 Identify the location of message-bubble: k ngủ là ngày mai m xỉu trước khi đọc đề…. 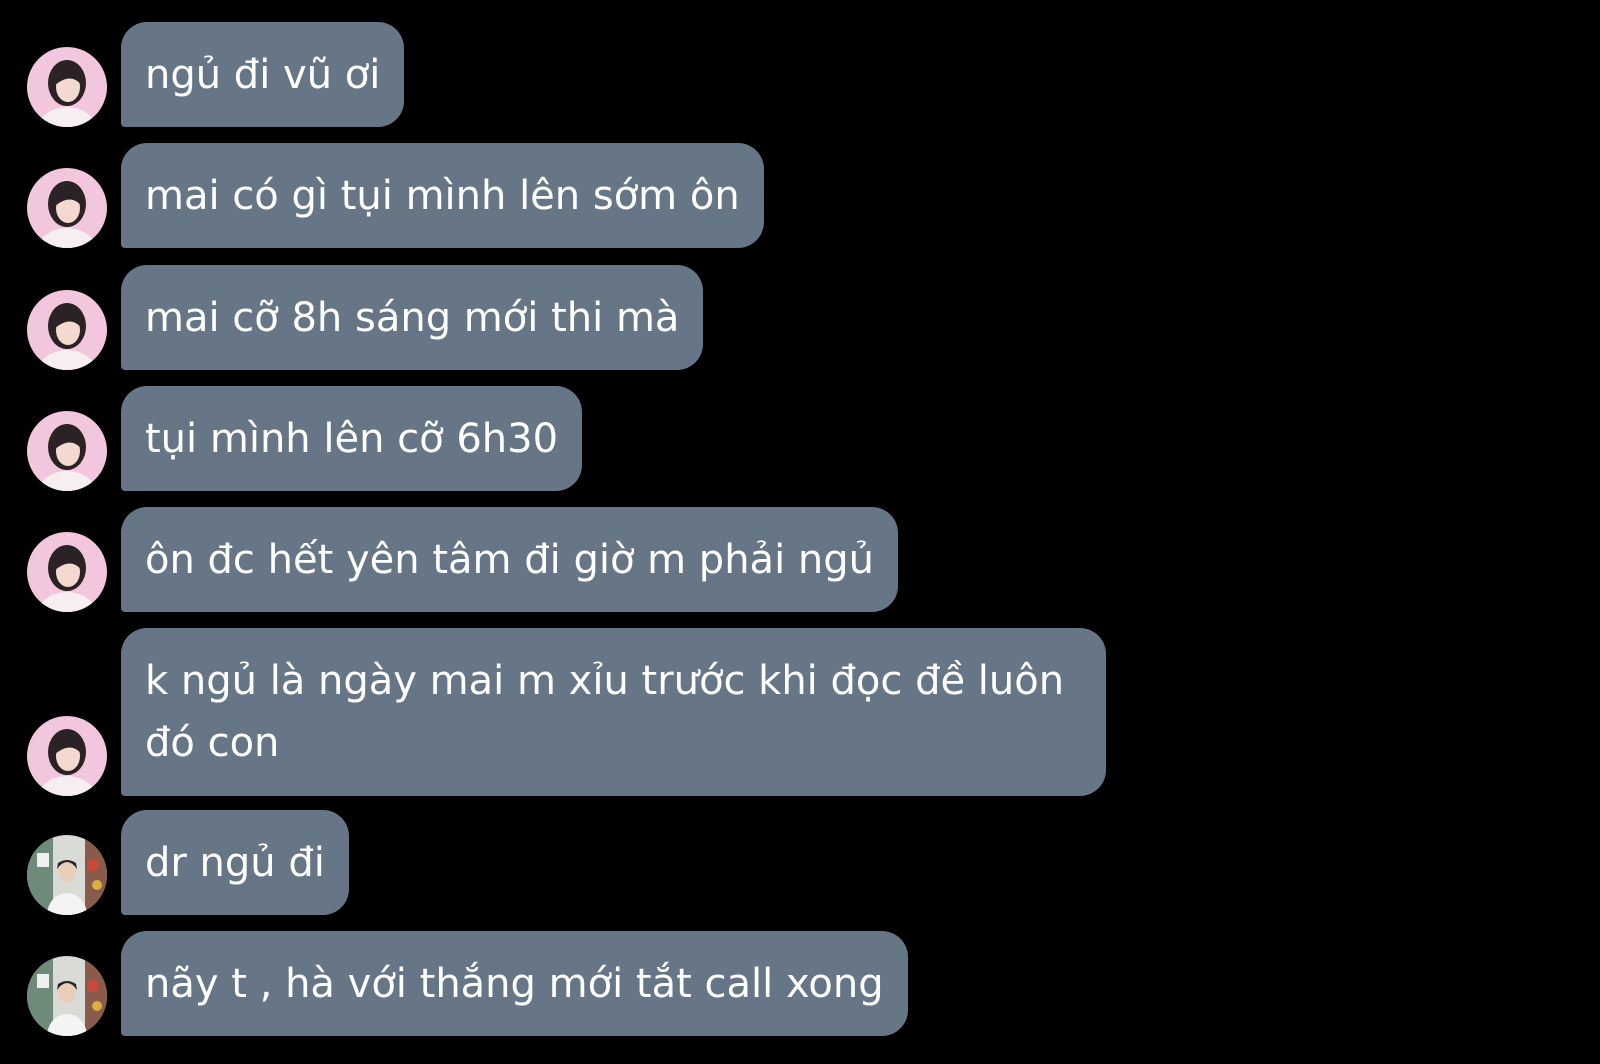
(613, 712).